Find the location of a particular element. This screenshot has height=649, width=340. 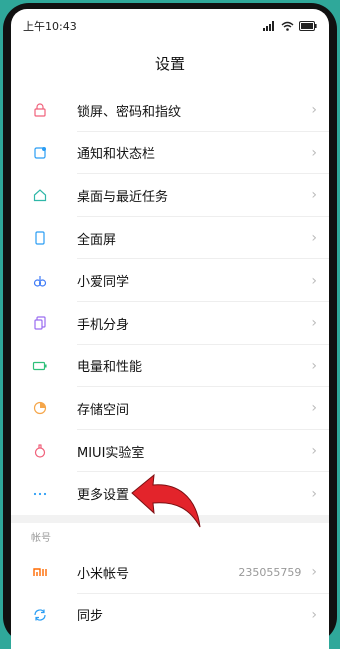

battery-status-icon is located at coordinates (308, 26).